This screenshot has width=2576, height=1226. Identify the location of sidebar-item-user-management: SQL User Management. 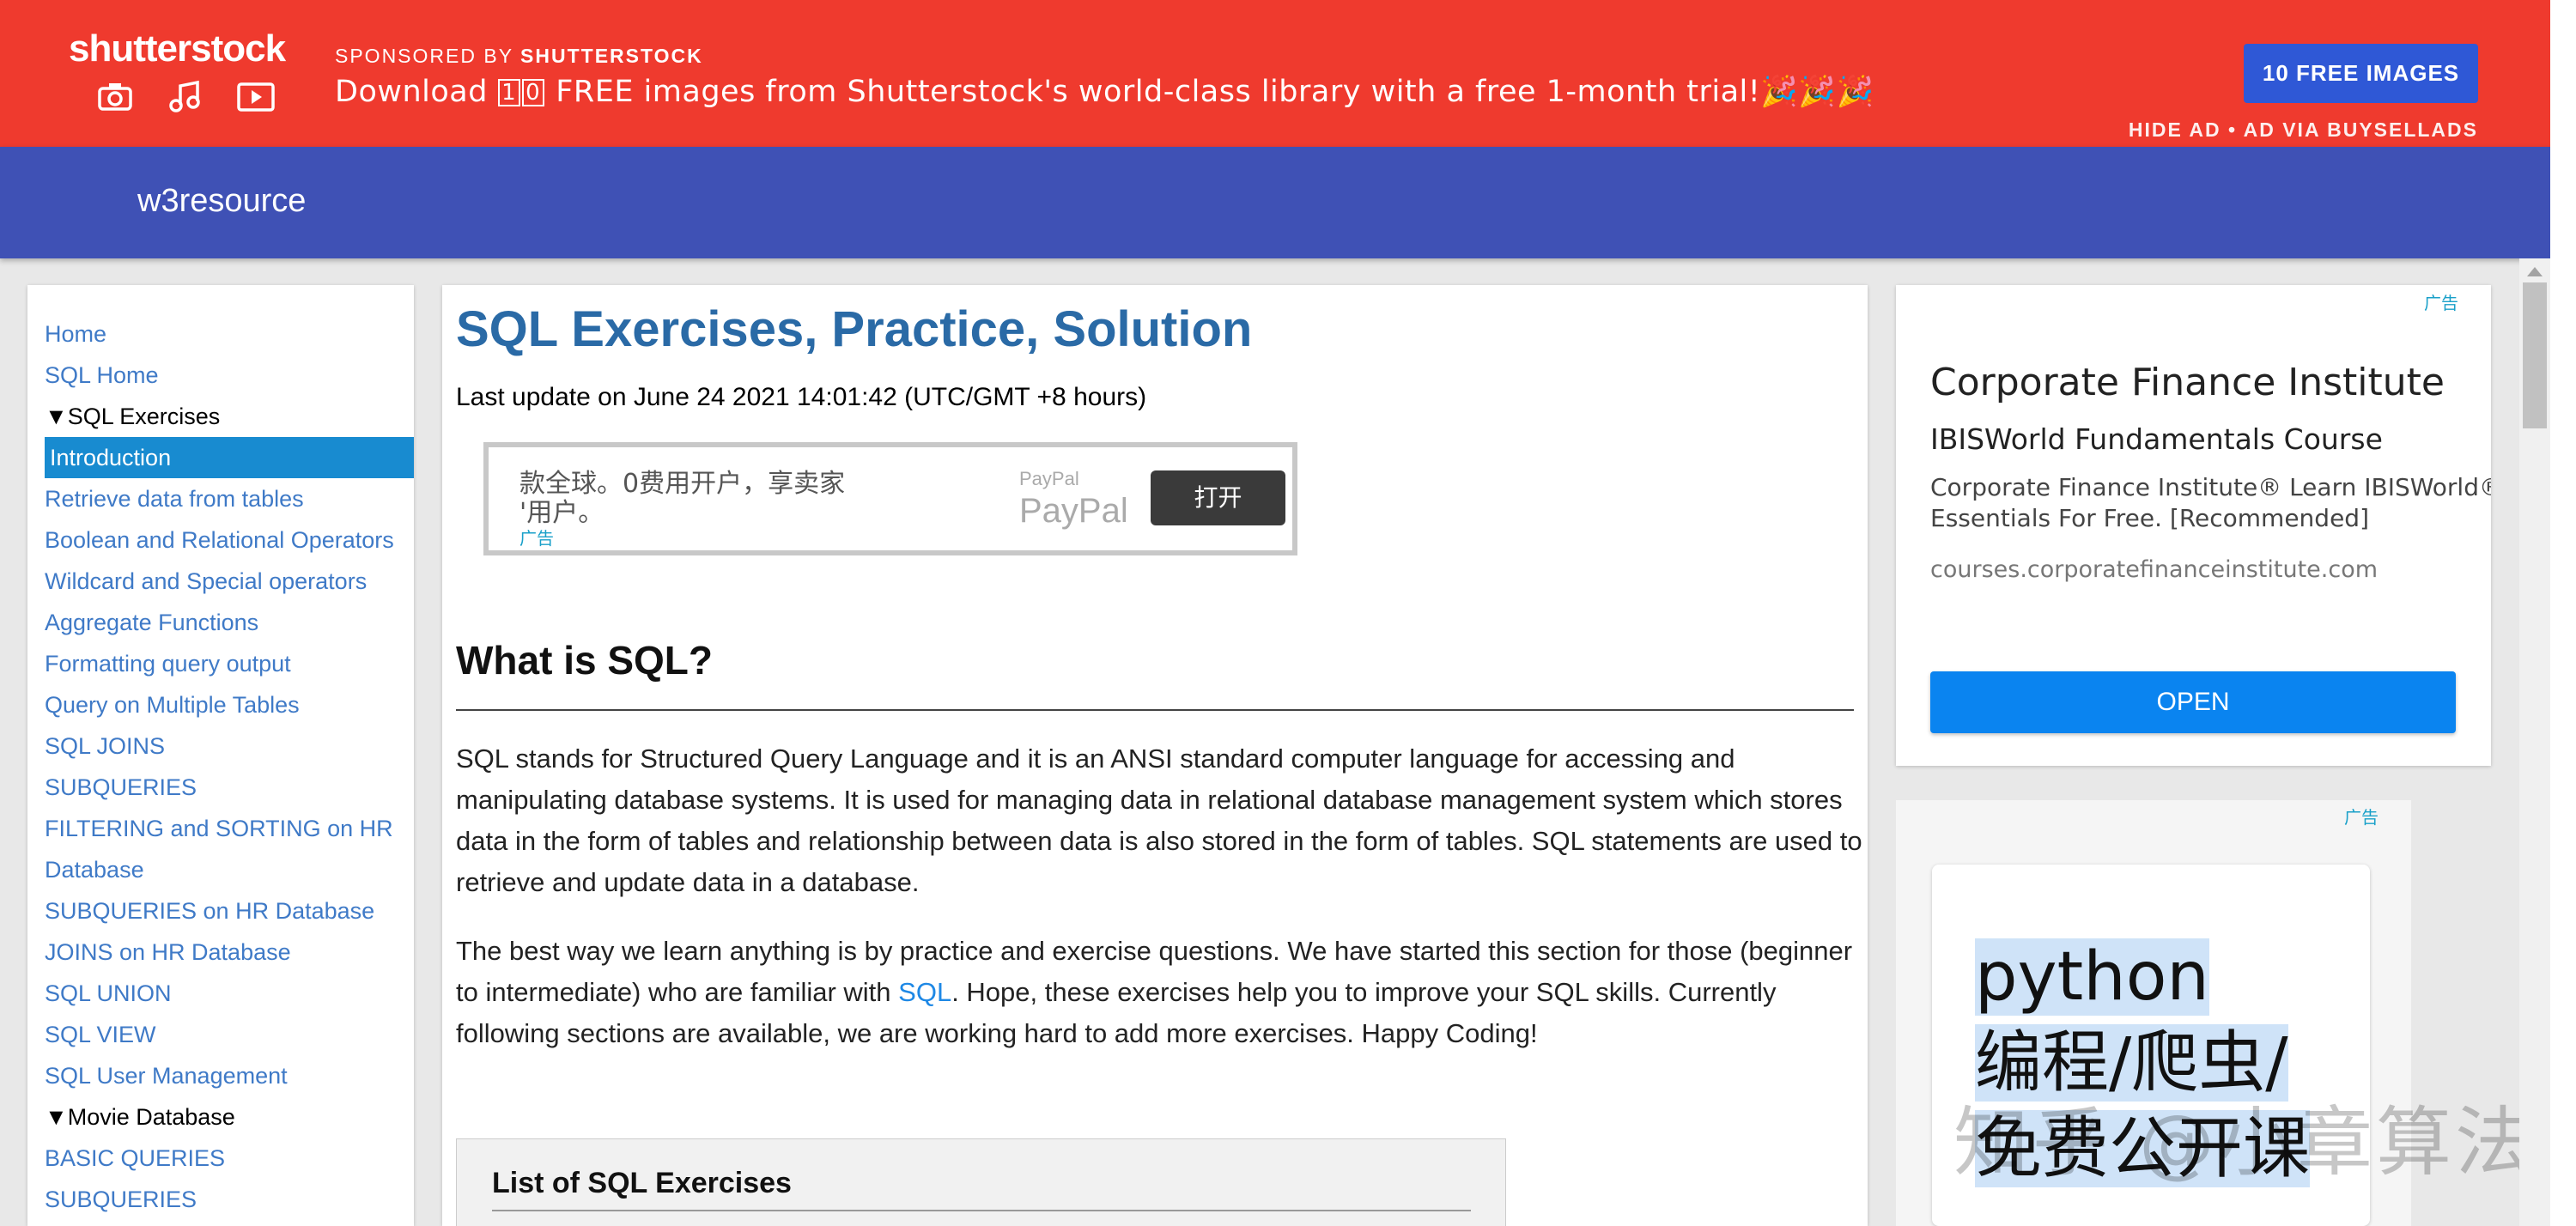
(220, 1075).